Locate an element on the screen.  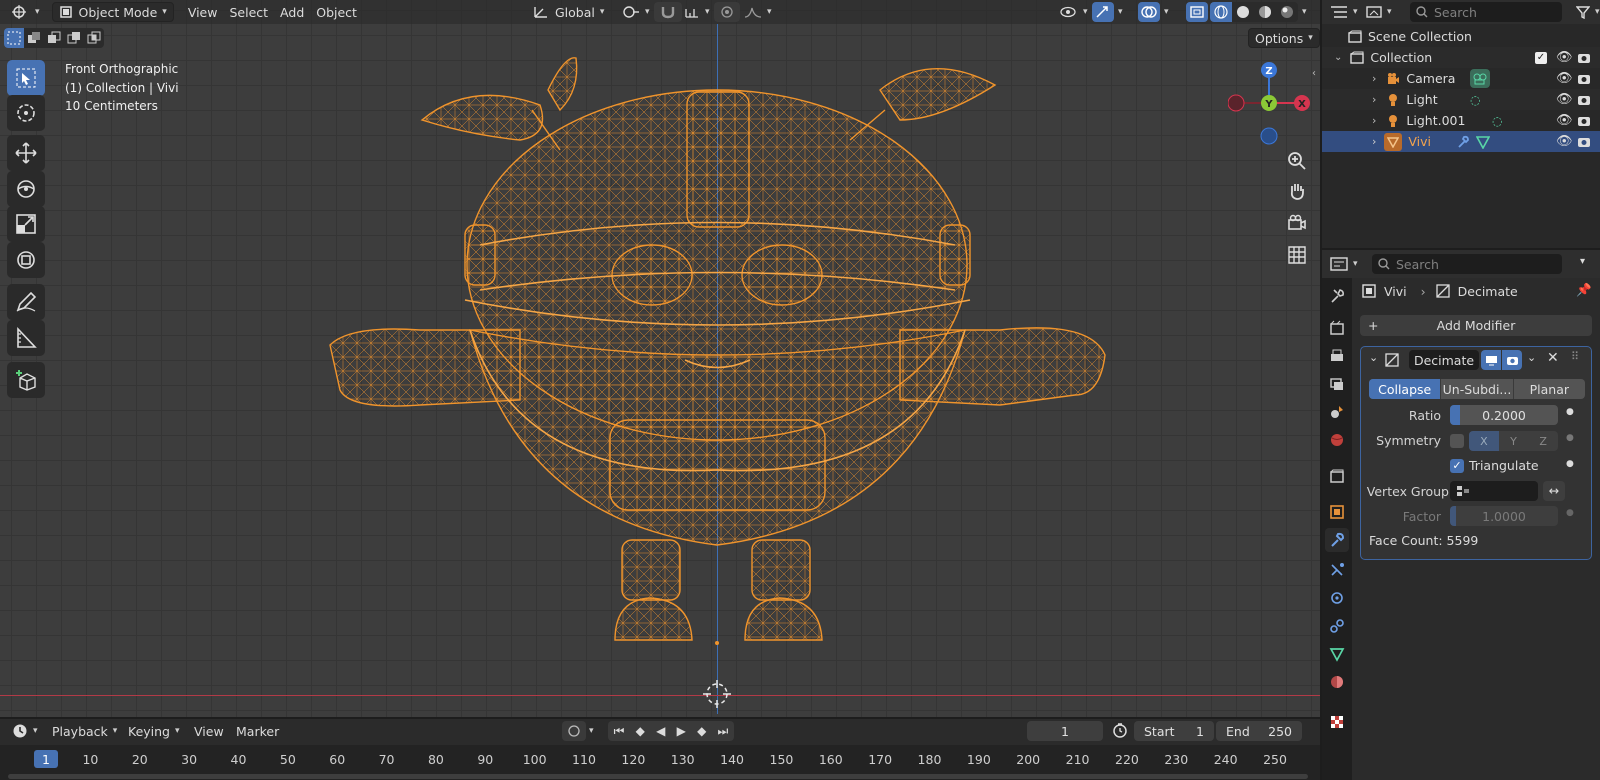
snap-target-button: ▾ is located at coordinates (697, 12).